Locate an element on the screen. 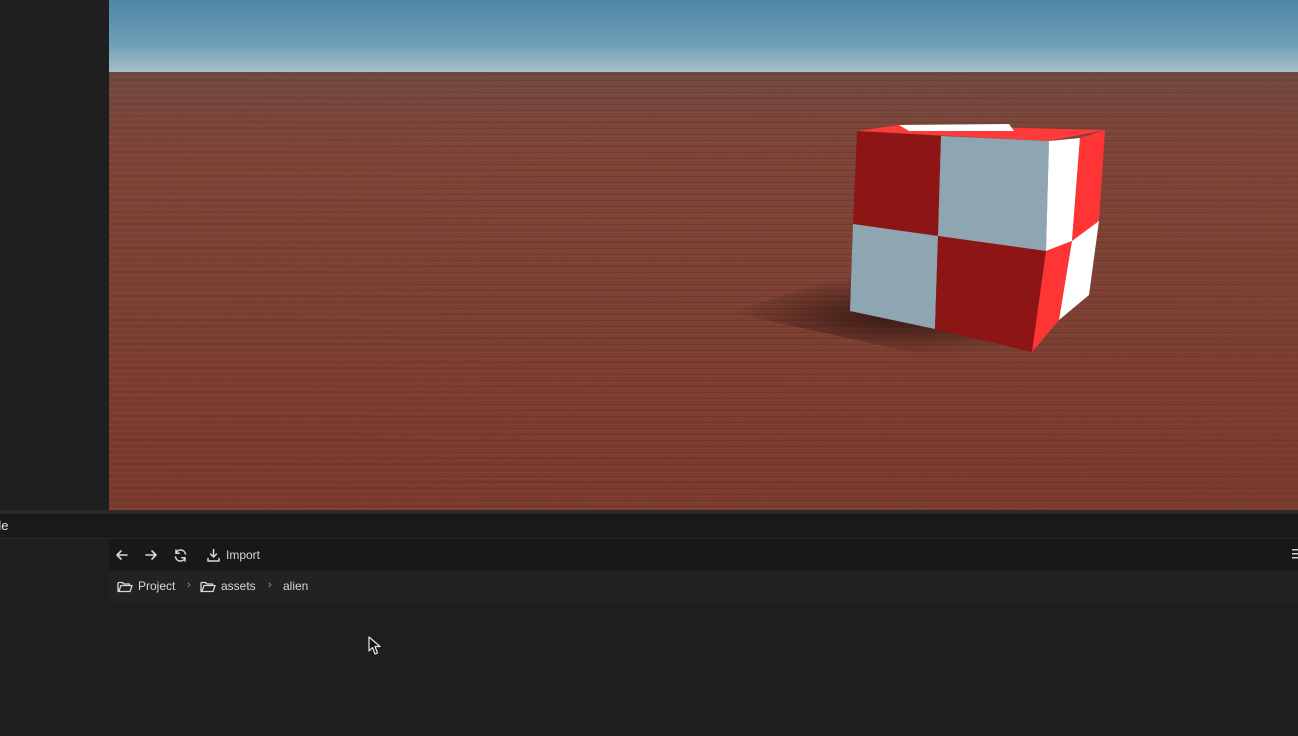 This screenshot has width=1298, height=736. left-side-panel is located at coordinates (54, 255).